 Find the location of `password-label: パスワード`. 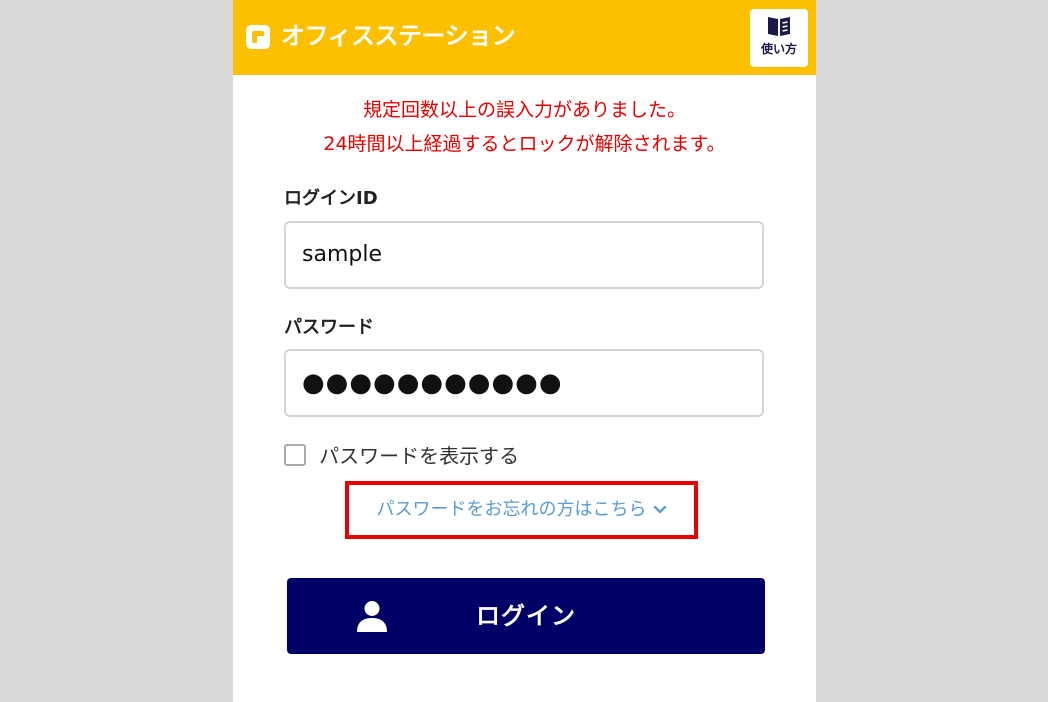

password-label: パスワード is located at coordinates (329, 327).